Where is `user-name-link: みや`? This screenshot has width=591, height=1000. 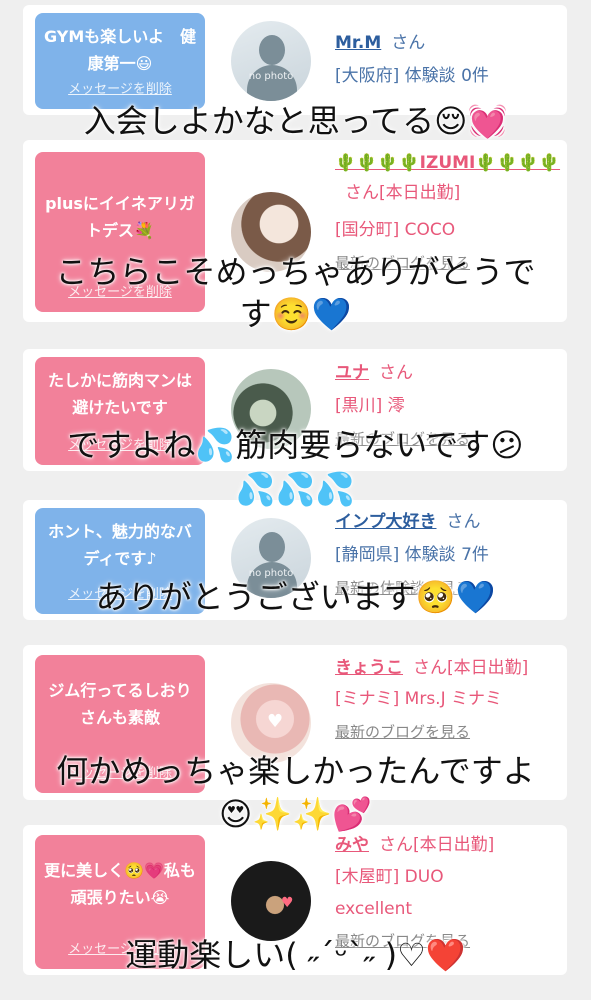
user-name-link: みや is located at coordinates (352, 845).